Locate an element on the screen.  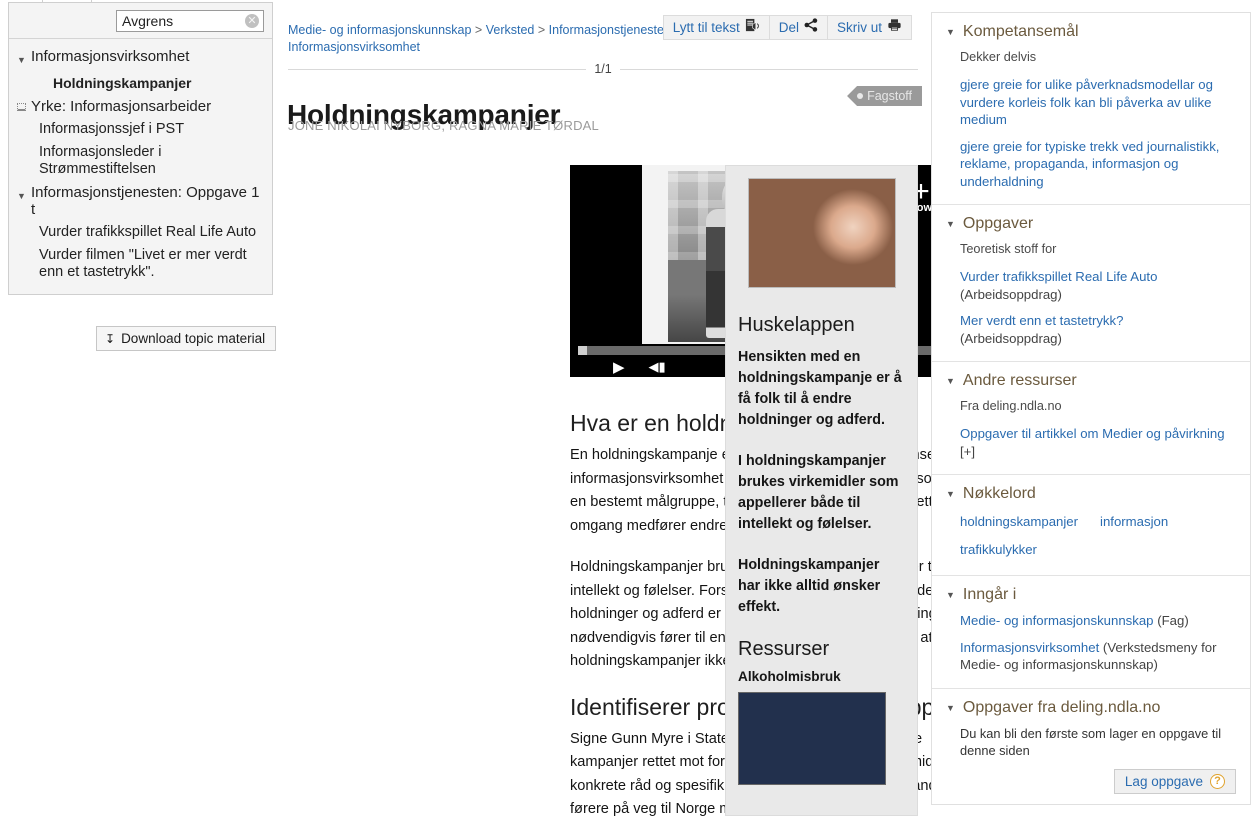
create-task-button: Lag oppgave ? is located at coordinates (1174, 781).